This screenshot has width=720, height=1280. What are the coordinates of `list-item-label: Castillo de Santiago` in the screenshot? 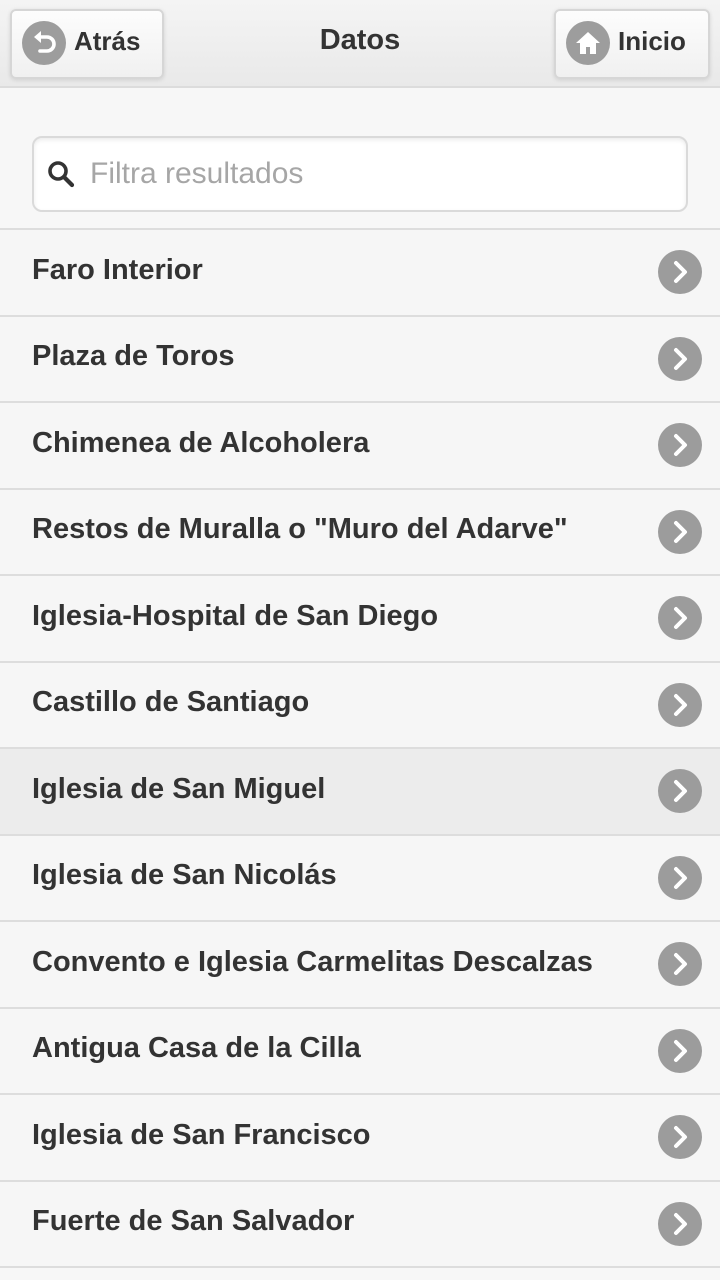 It's located at (171, 702).